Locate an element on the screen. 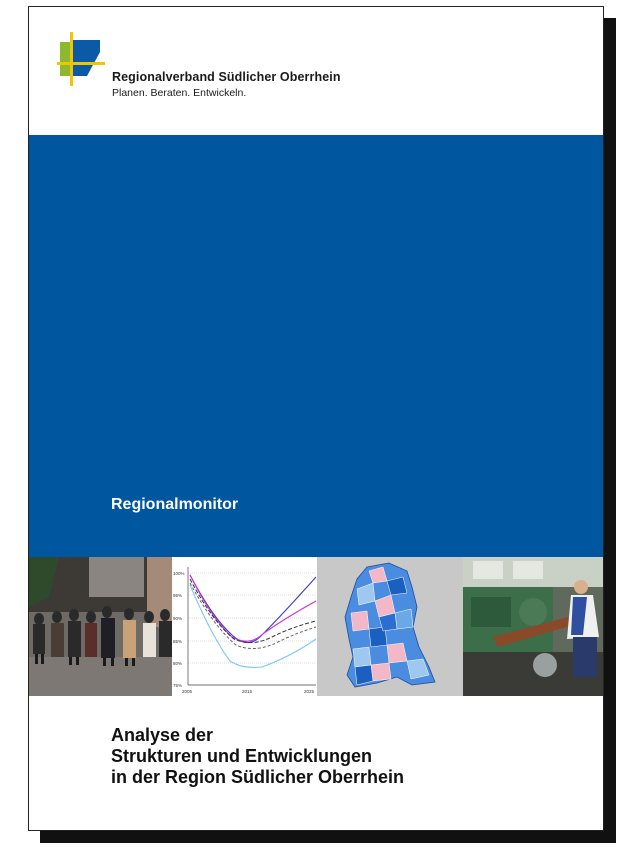 The height and width of the screenshot is (849, 626). organization-slogan: Planen. Beraten. Entwickeln. is located at coordinates (179, 93).